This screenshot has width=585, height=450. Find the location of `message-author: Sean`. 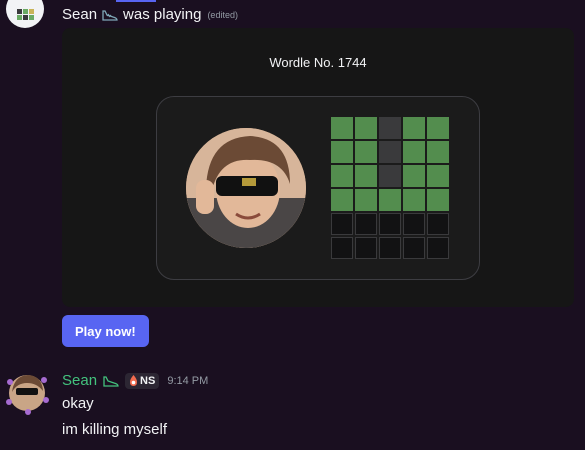

message-author: Sean is located at coordinates (79, 380).